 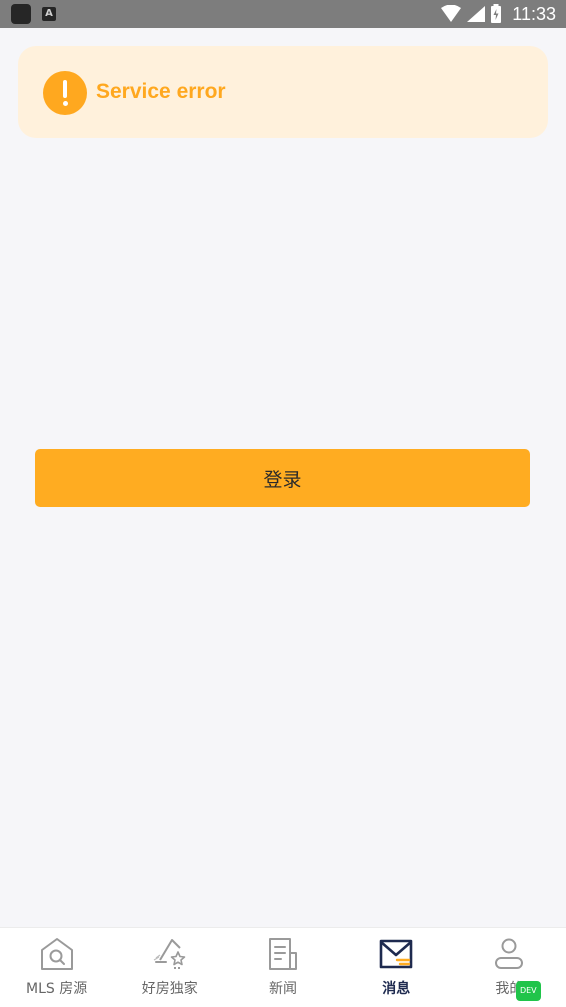 I want to click on tab-label: 好房独家, so click(x=169, y=989).